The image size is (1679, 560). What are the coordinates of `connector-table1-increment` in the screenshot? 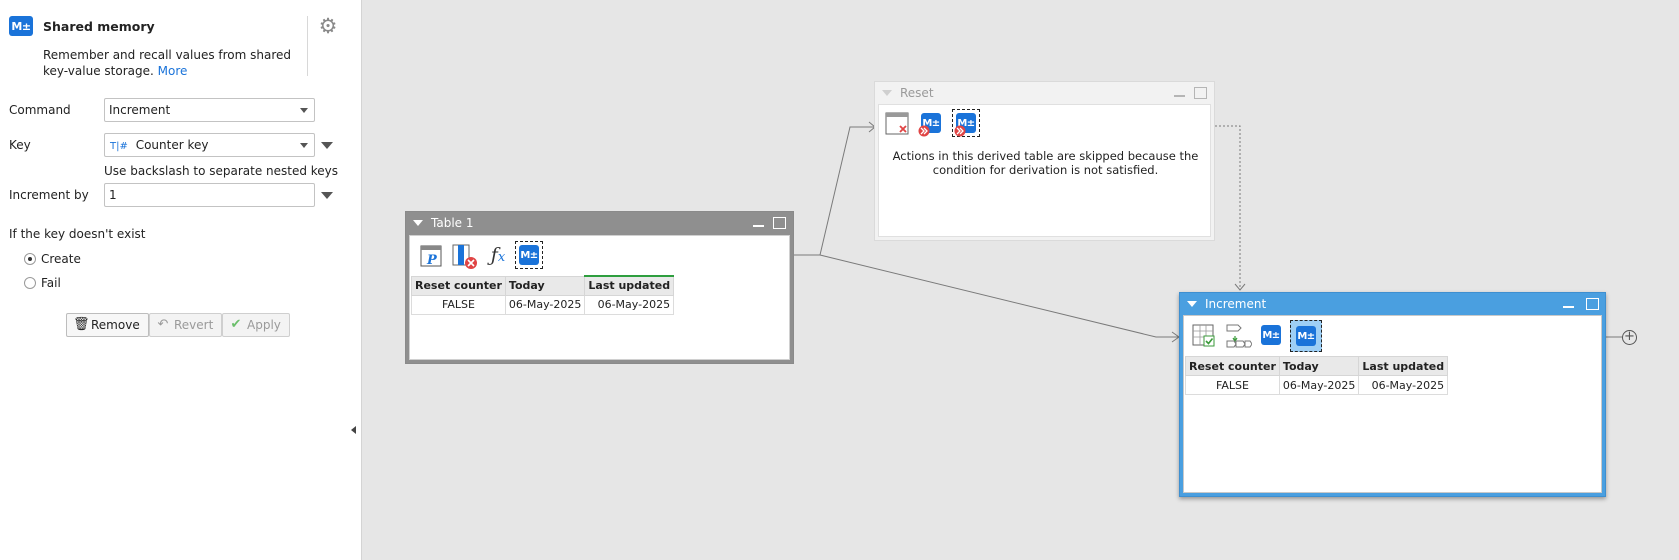 It's located at (999, 296).